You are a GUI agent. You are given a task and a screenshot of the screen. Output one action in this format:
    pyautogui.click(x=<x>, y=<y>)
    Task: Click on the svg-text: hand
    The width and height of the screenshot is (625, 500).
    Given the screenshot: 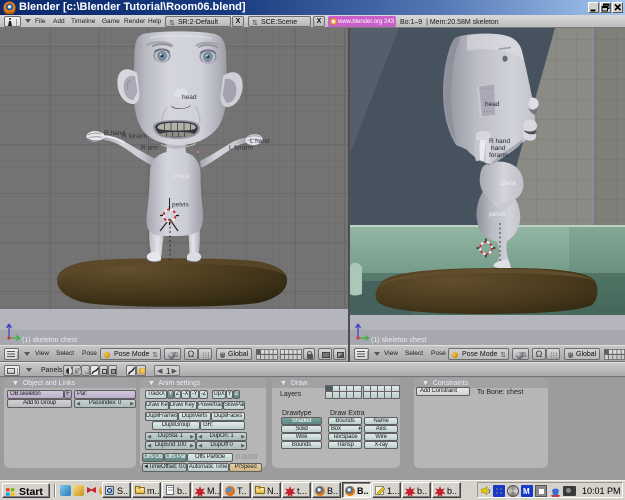 What is the action you would take?
    pyautogui.click(x=498, y=148)
    